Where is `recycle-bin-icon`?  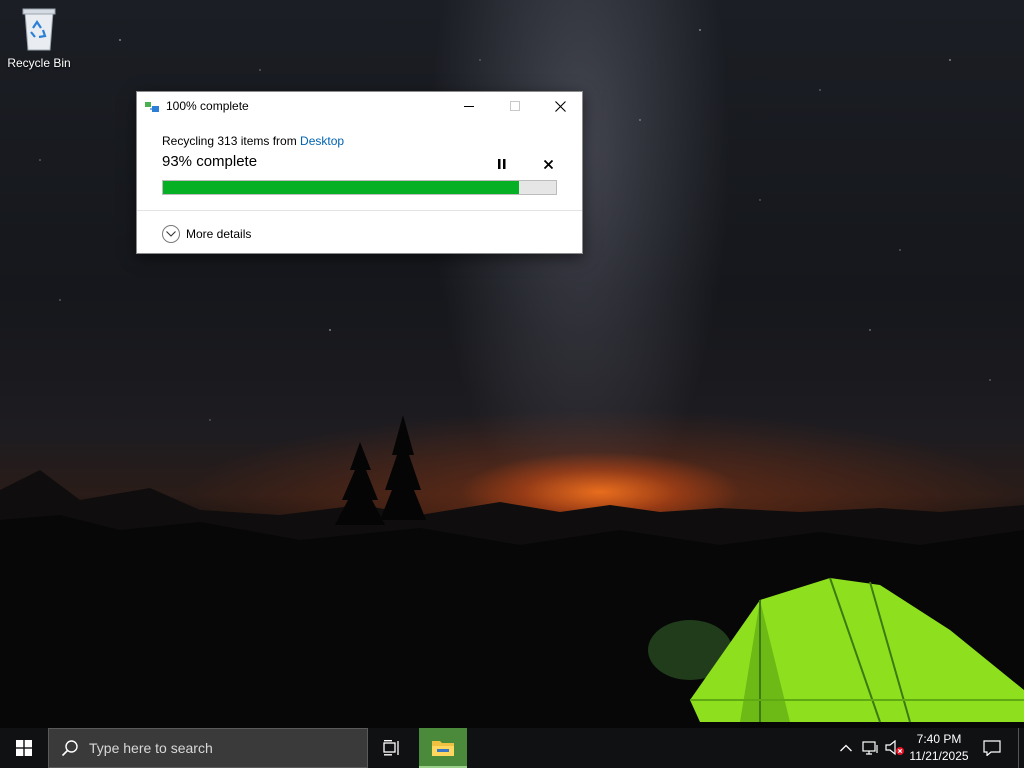
recycle-bin-icon is located at coordinates (39, 29).